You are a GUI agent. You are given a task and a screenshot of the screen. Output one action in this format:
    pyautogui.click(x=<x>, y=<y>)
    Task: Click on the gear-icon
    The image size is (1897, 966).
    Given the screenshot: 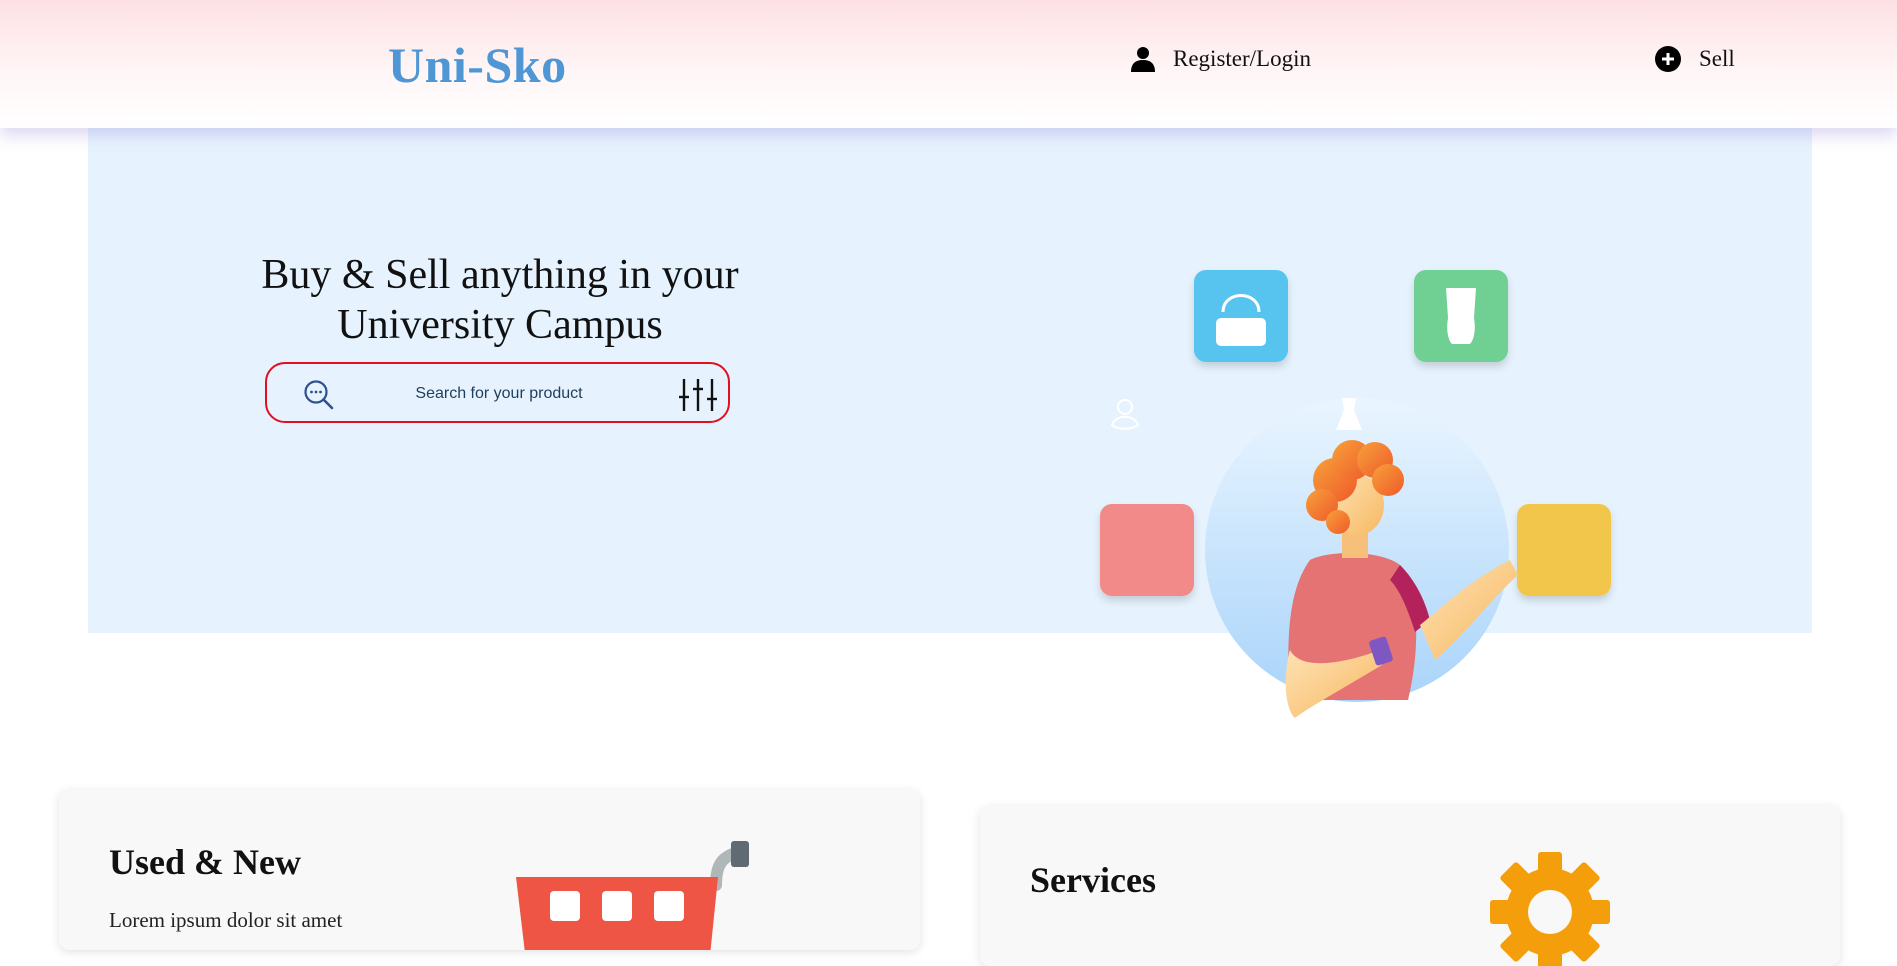 What is the action you would take?
    pyautogui.click(x=1550, y=909)
    